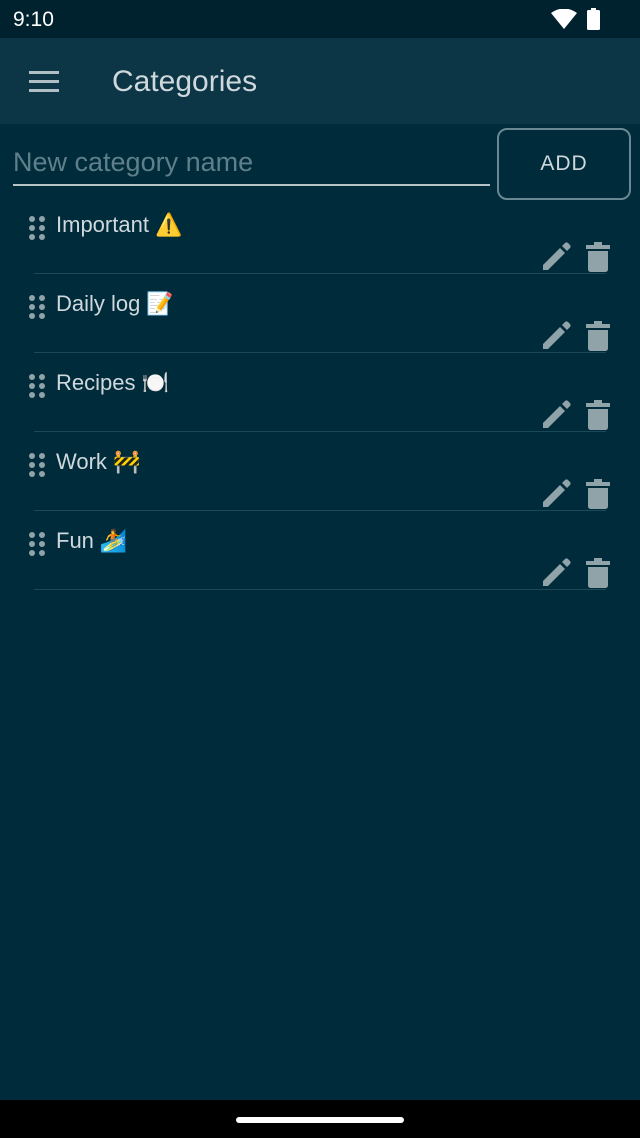 Image resolution: width=640 pixels, height=1138 pixels. Describe the element at coordinates (33, 19) in the screenshot. I see `status-time: 9:10` at that location.